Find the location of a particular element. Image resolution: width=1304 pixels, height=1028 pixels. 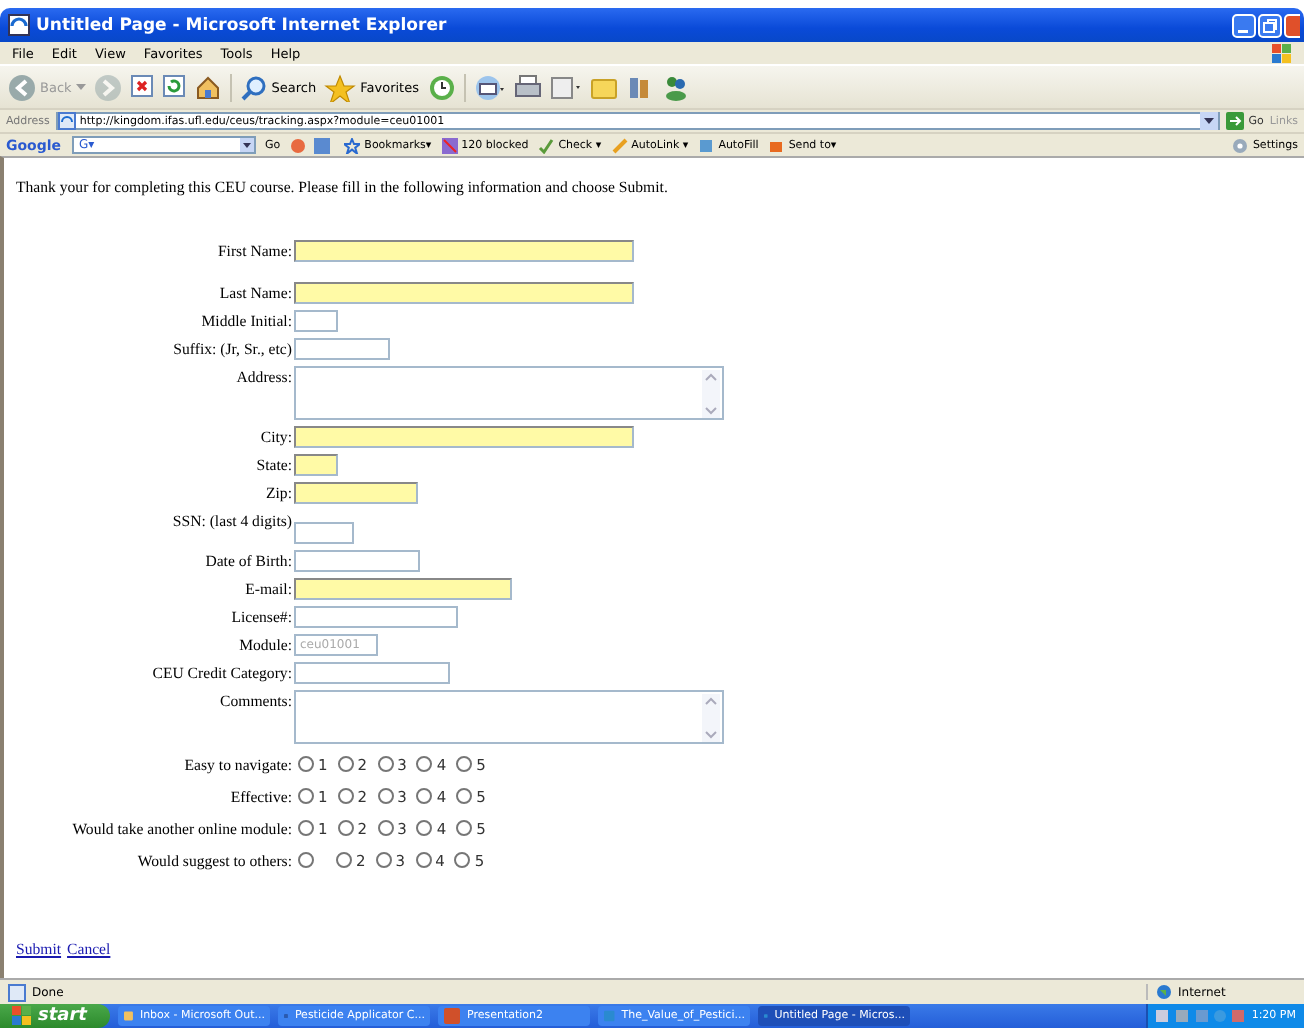

envelope-icon is located at coordinates (489, 87).